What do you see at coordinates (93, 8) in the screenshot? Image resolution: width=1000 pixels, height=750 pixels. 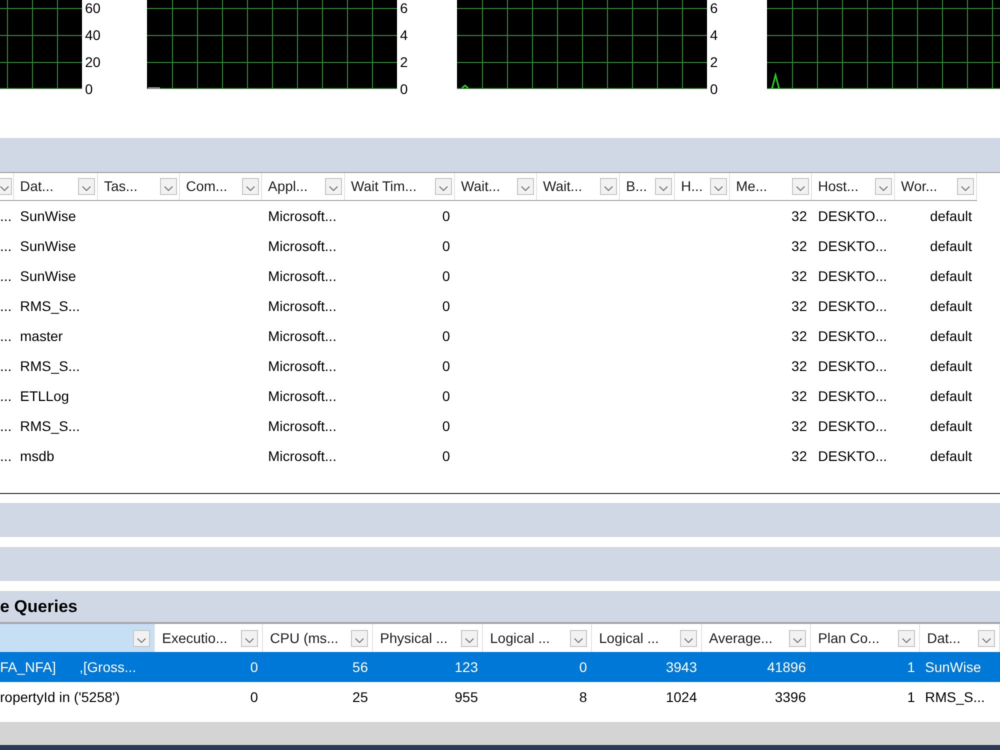 I see `axis-tick-label: 60` at bounding box center [93, 8].